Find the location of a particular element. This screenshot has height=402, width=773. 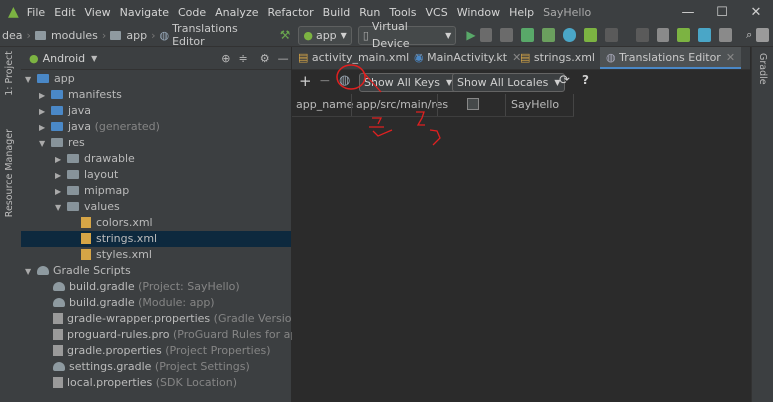

red-circle-annotation is located at coordinates (351, 77).